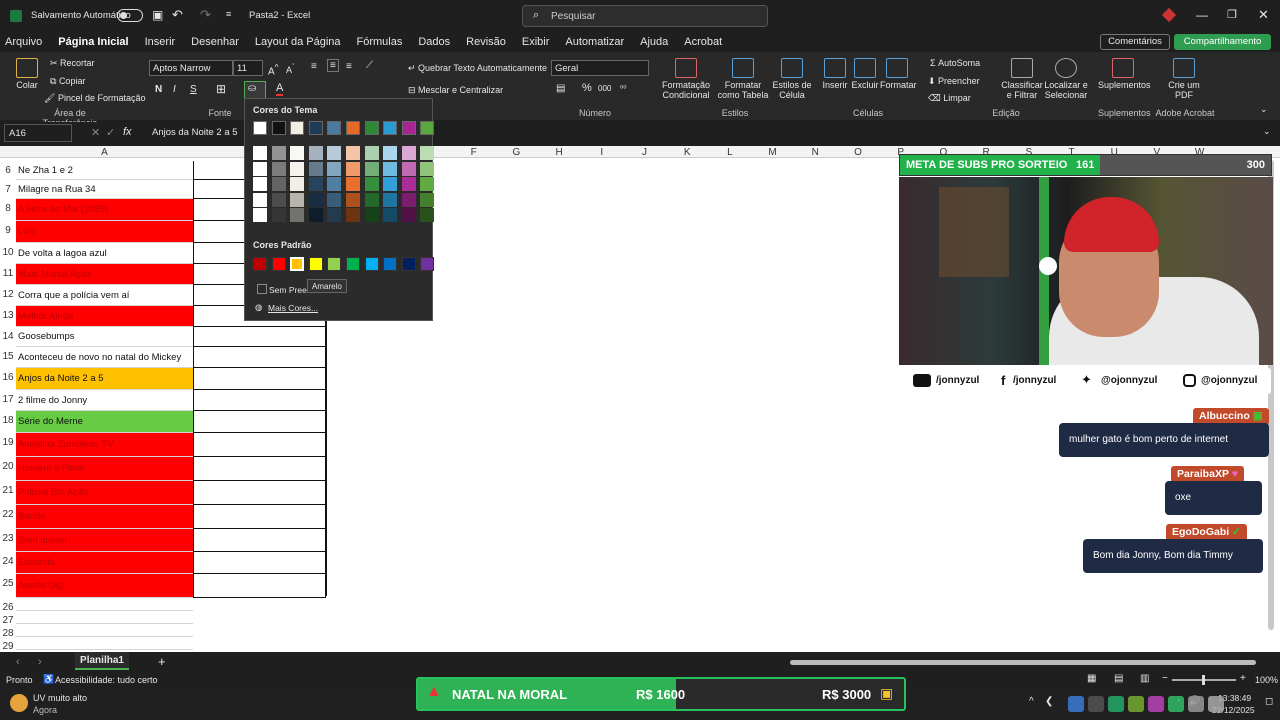 This screenshot has width=1280, height=720. I want to click on row-header: 17, so click(8, 404).